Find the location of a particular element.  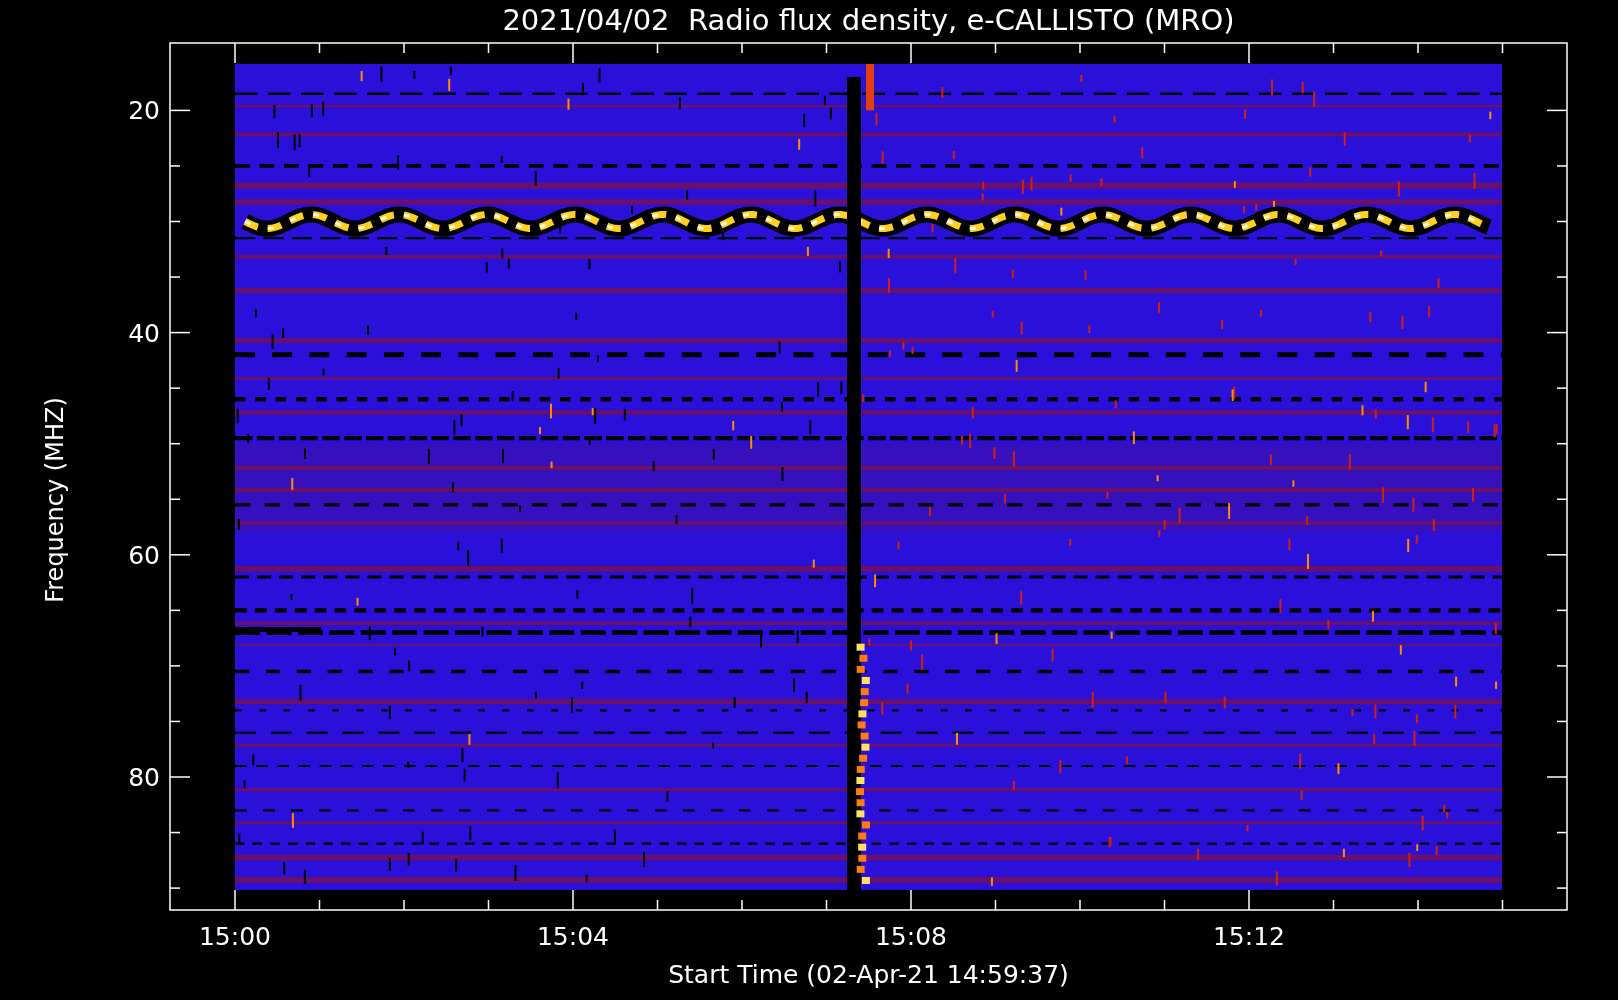

tick-label: 15:00 is located at coordinates (235, 936).